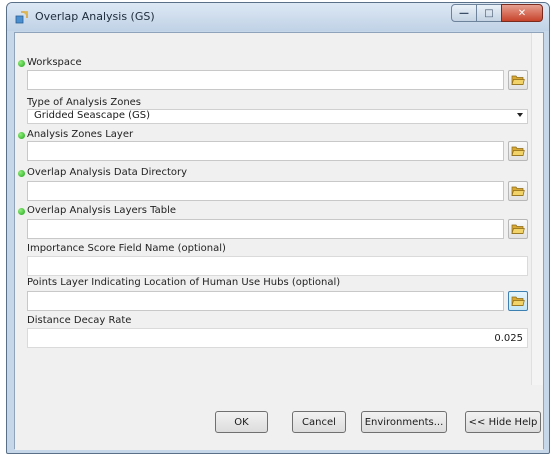 The height and width of the screenshot is (456, 553). I want to click on data-directory-input, so click(265, 191).